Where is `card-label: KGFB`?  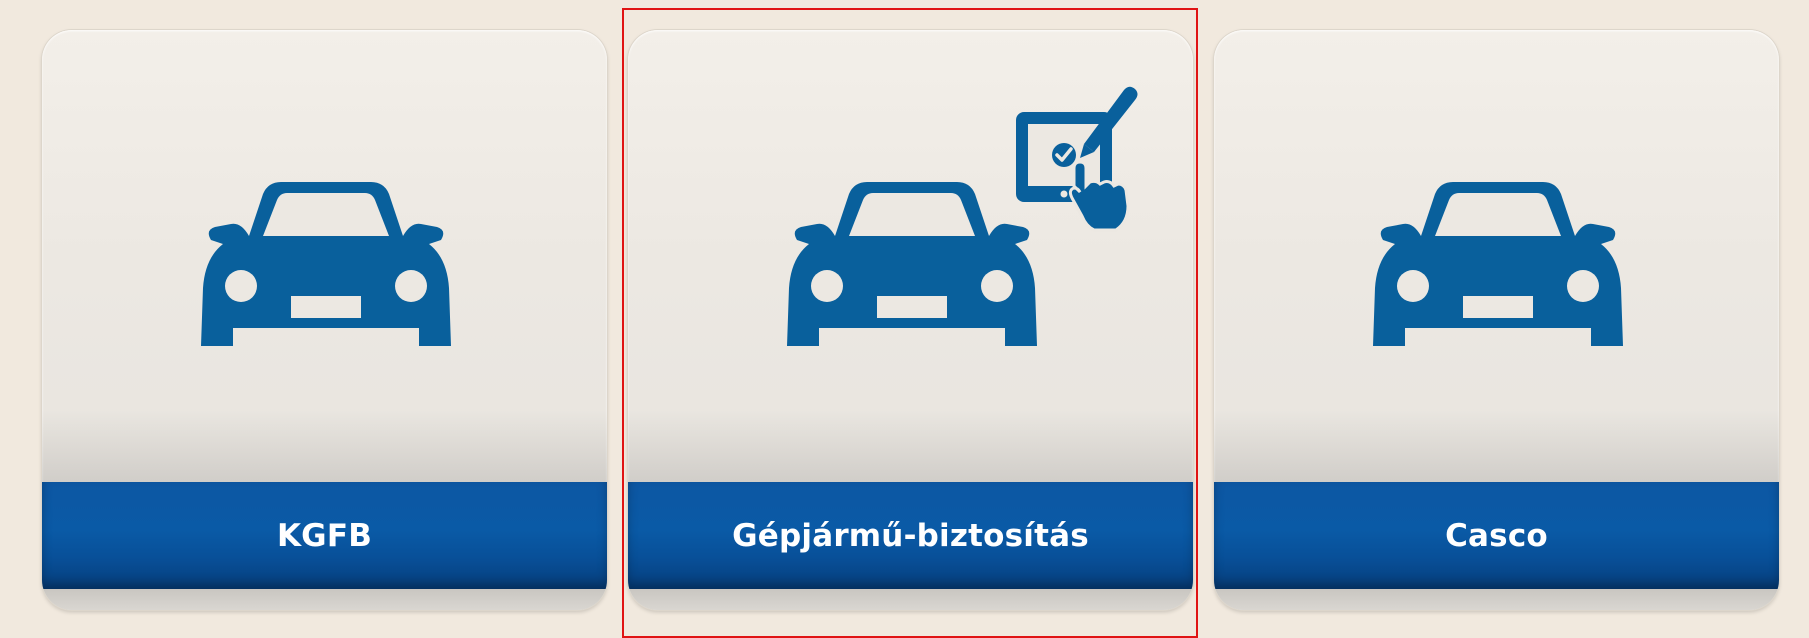 card-label: KGFB is located at coordinates (324, 535).